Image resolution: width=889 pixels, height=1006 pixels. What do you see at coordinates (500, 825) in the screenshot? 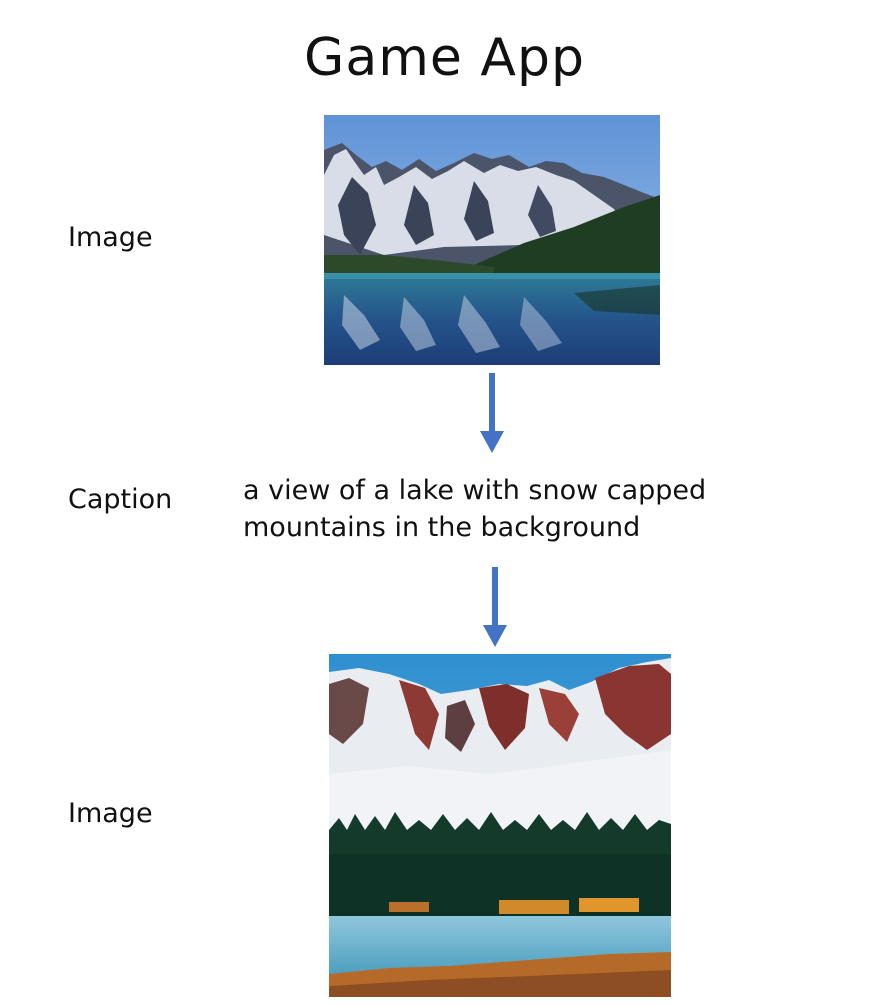
I see `output-image-generated-landscape` at bounding box center [500, 825].